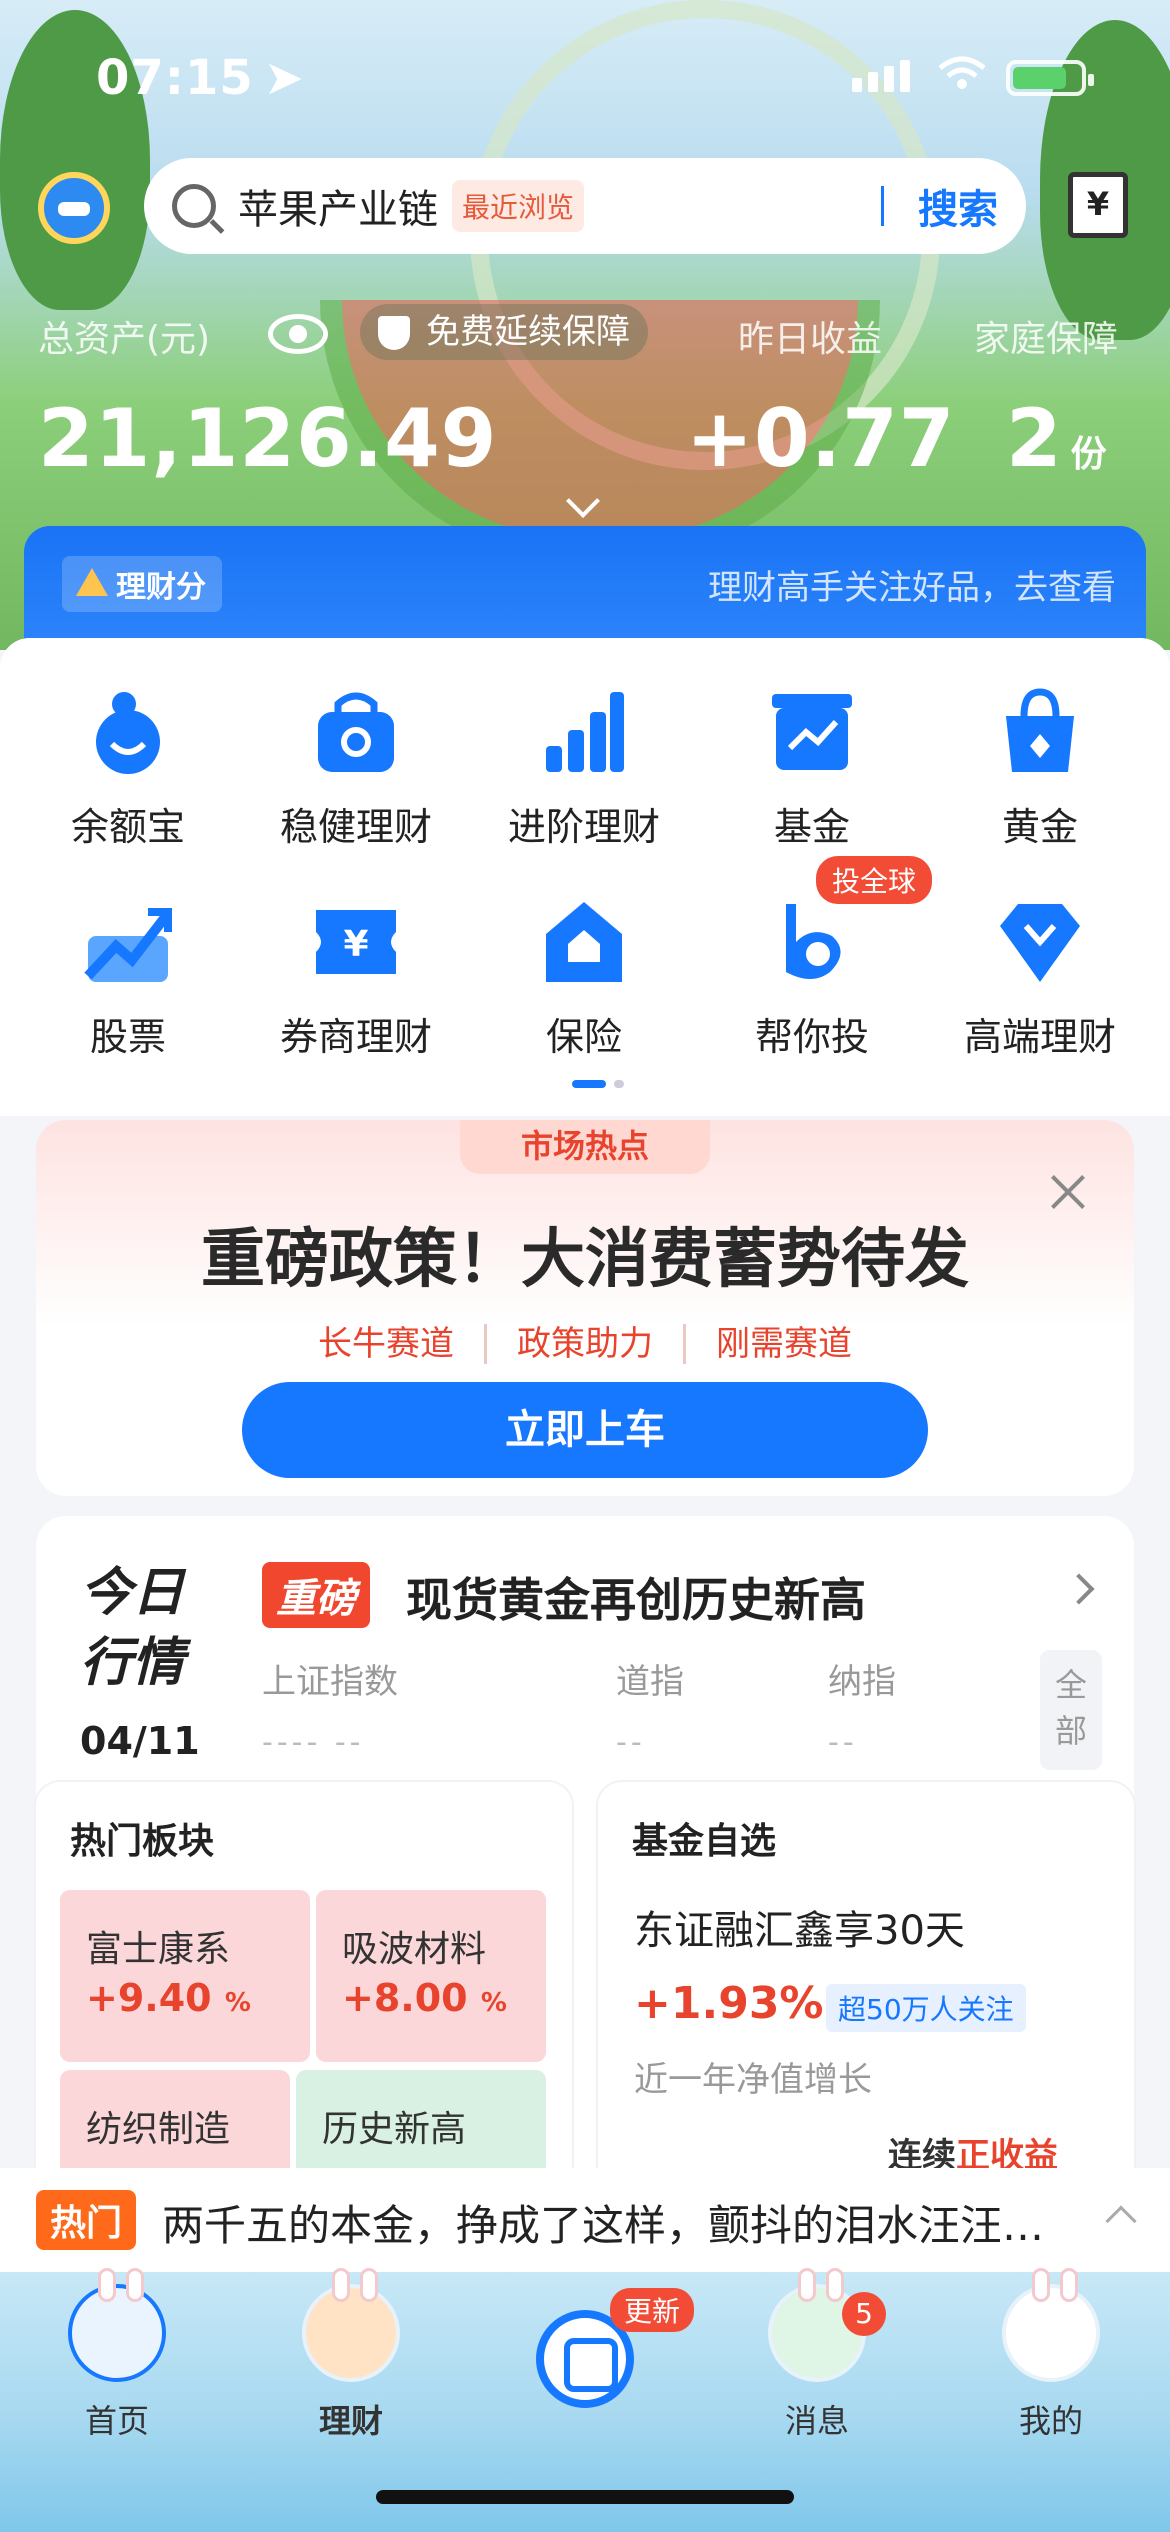 The image size is (1170, 2532). I want to click on status-time: 07:15 ➤, so click(201, 78).